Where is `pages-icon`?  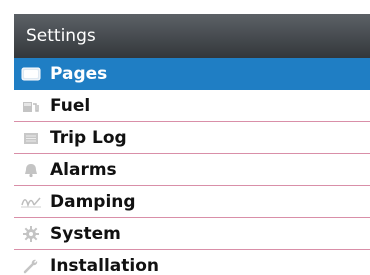 pages-icon is located at coordinates (31, 74).